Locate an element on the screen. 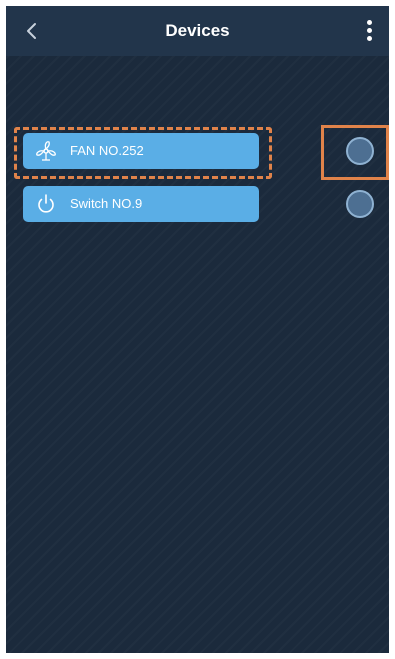 The width and height of the screenshot is (395, 659). device-radio-switch is located at coordinates (360, 204).